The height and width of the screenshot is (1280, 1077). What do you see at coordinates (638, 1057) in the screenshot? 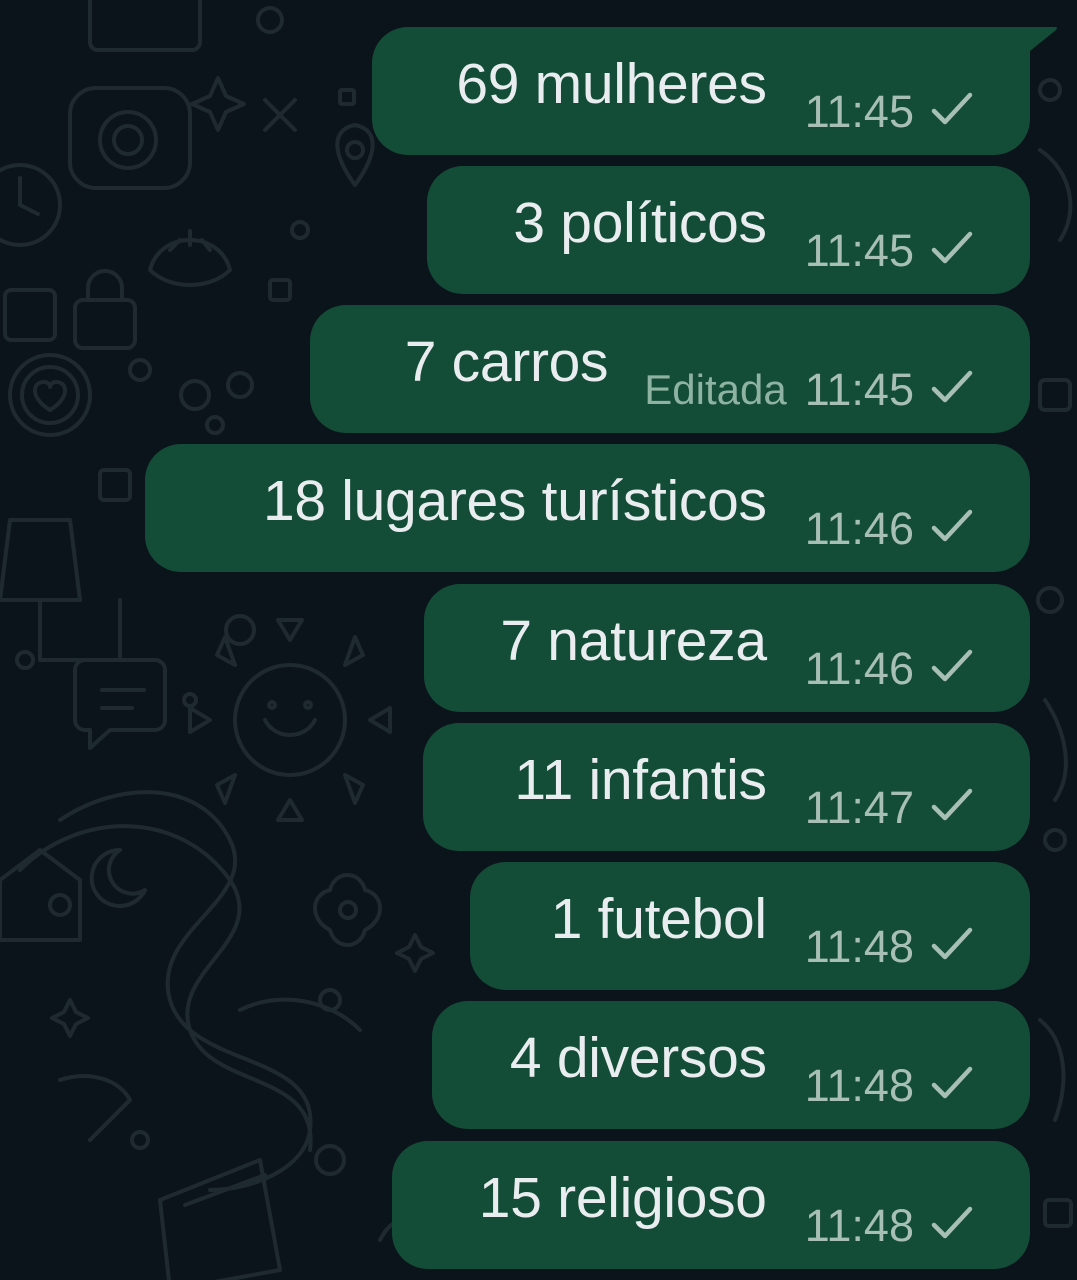
I see `message-text: 4 diversos` at bounding box center [638, 1057].